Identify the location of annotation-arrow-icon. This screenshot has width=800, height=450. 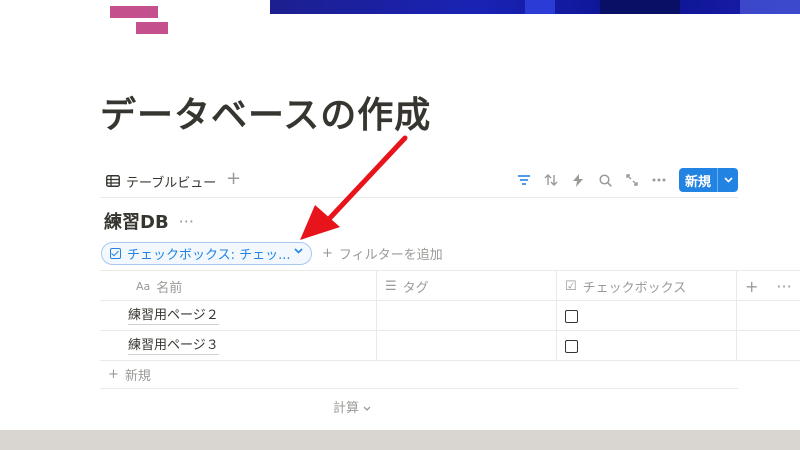
(354, 187).